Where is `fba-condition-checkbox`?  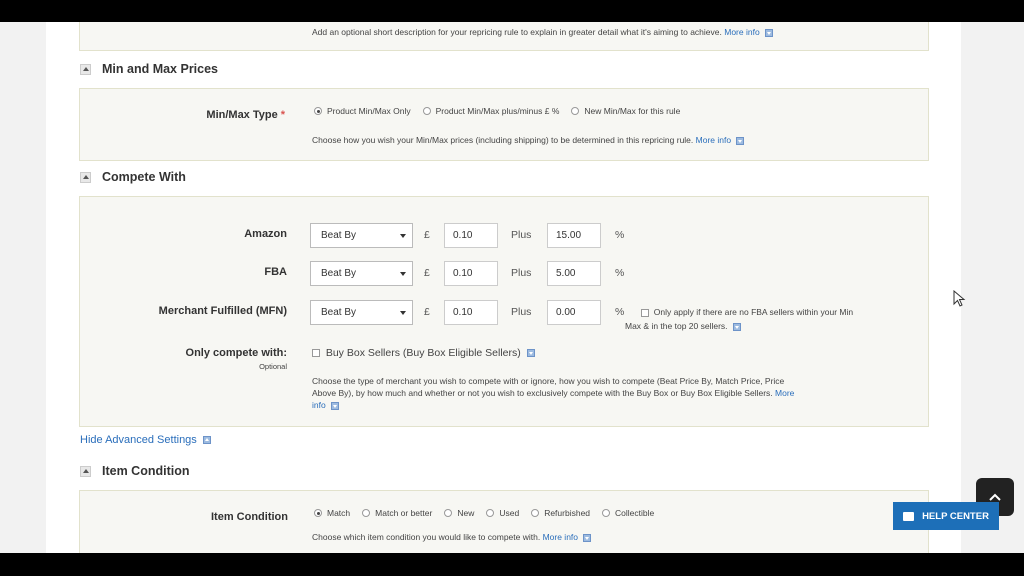 fba-condition-checkbox is located at coordinates (645, 312).